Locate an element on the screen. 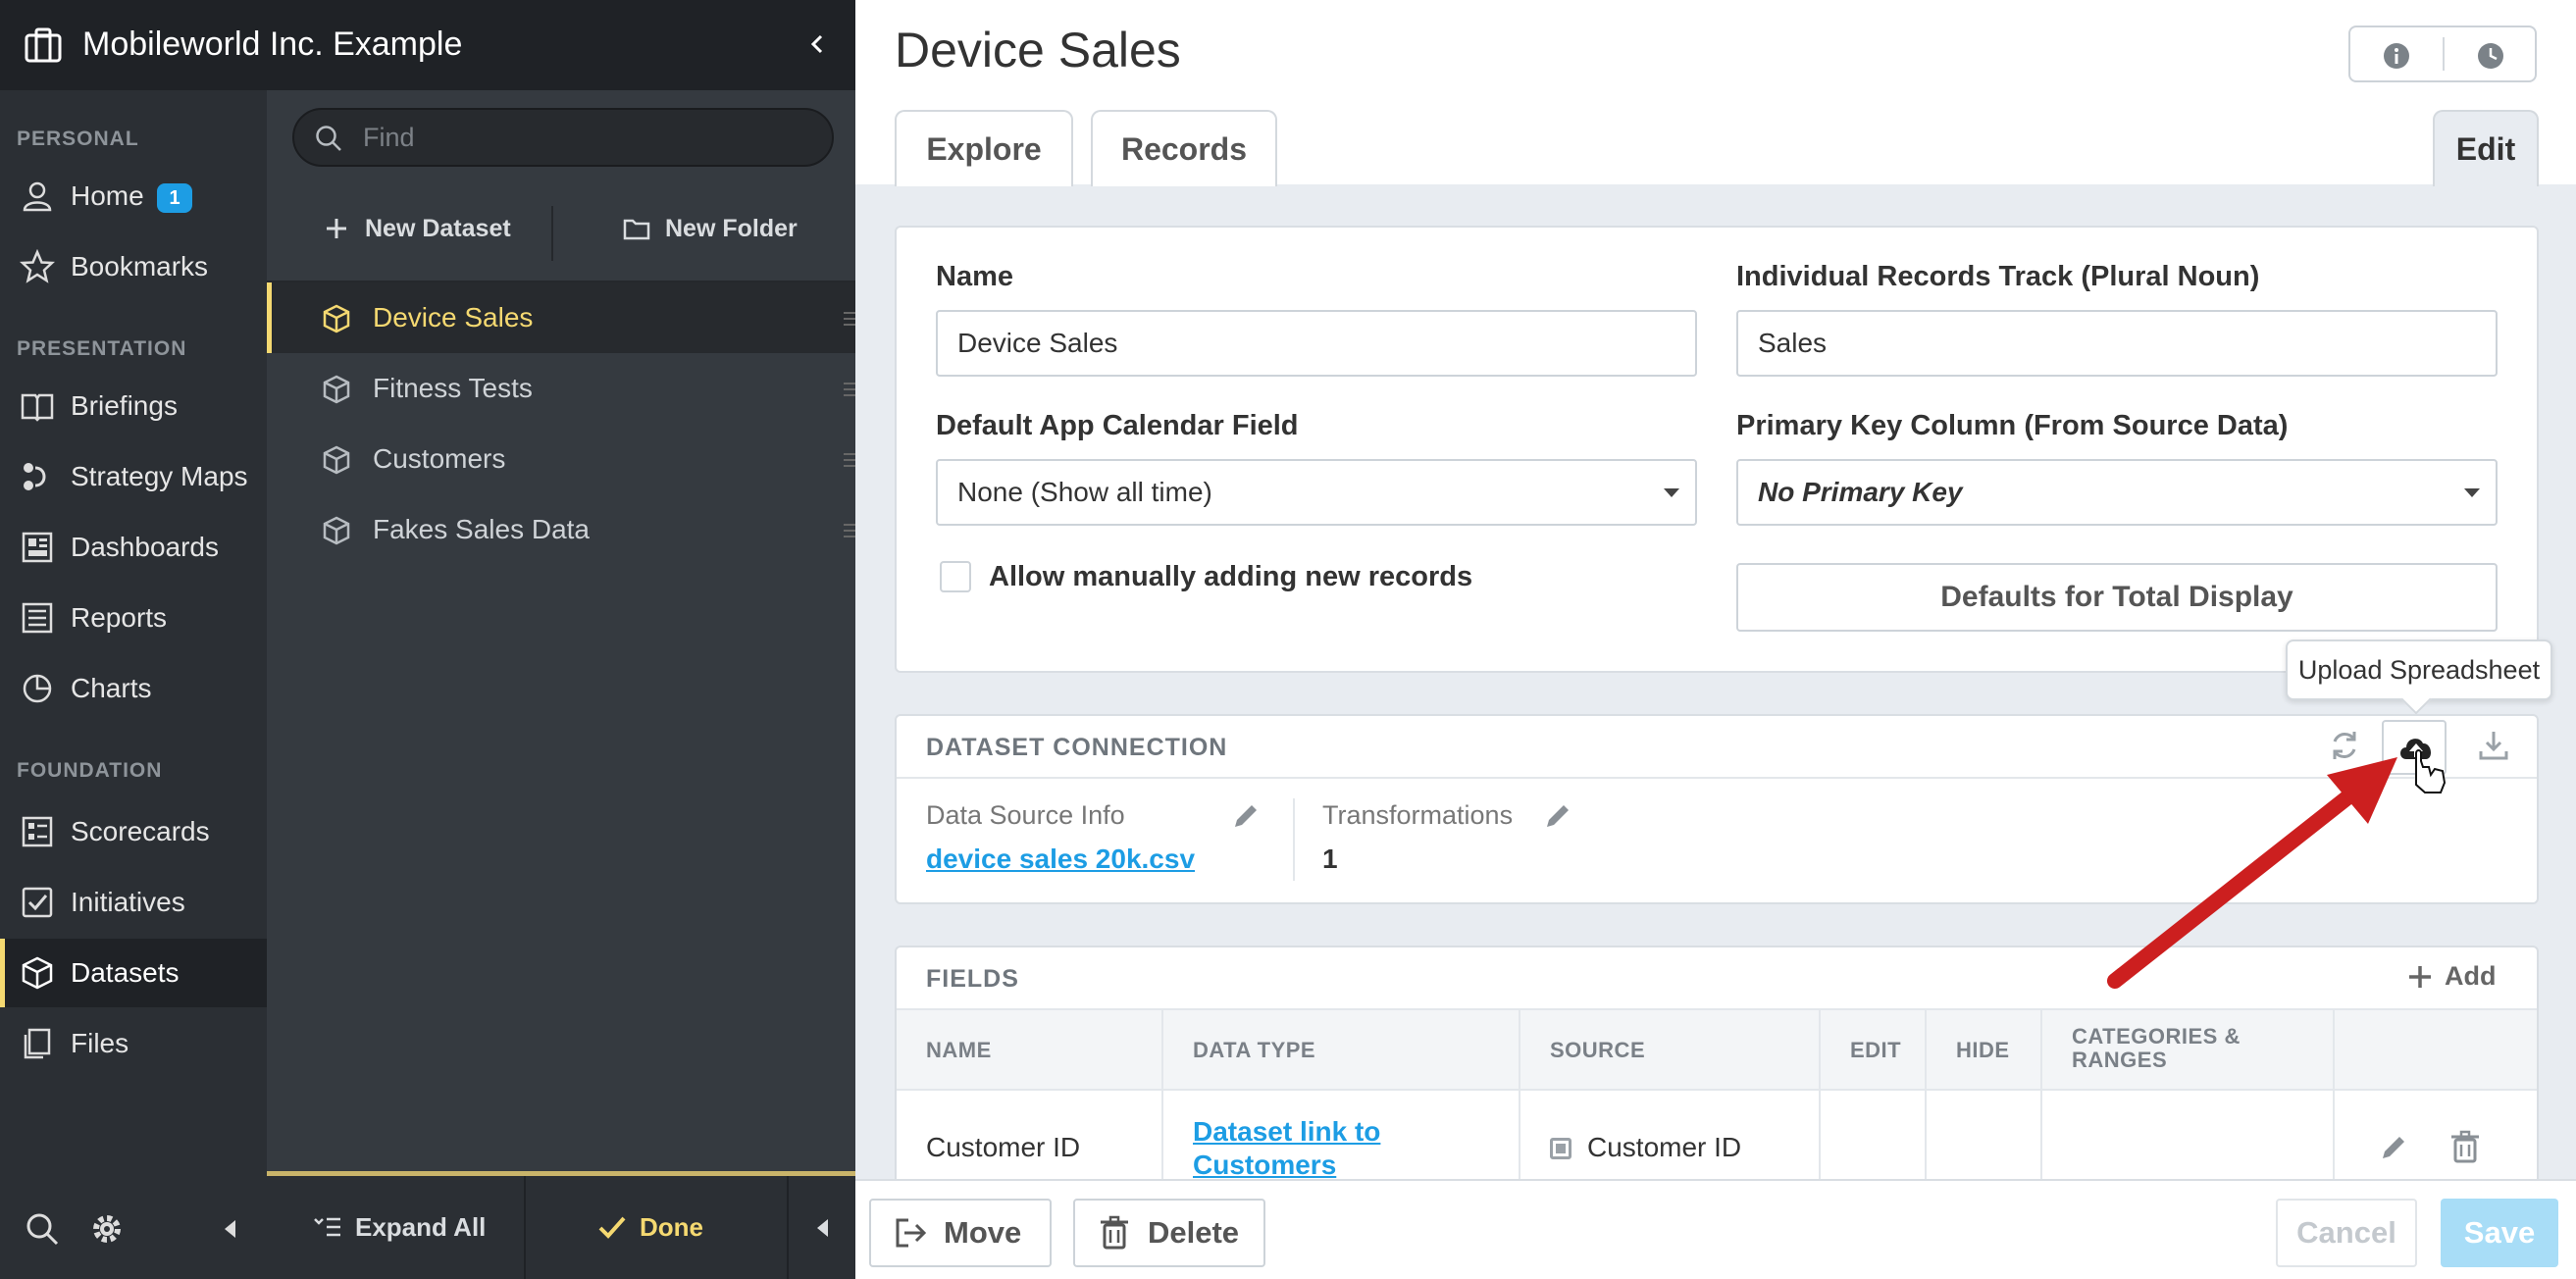  dataset-item-label: Fitness Tests is located at coordinates (453, 388).